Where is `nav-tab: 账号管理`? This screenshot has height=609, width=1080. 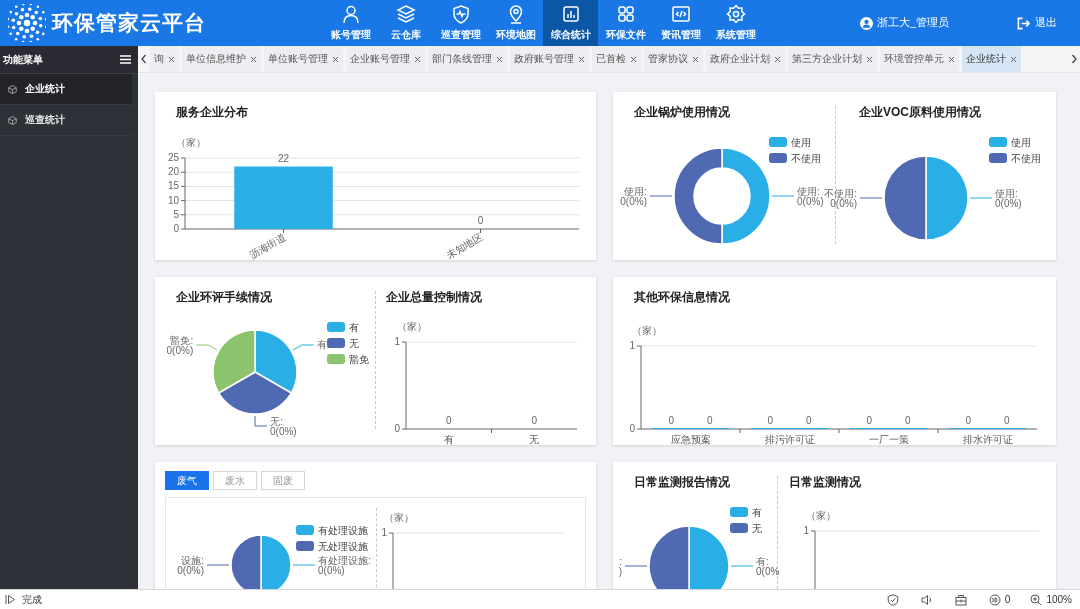
nav-tab: 账号管理 is located at coordinates (350, 23).